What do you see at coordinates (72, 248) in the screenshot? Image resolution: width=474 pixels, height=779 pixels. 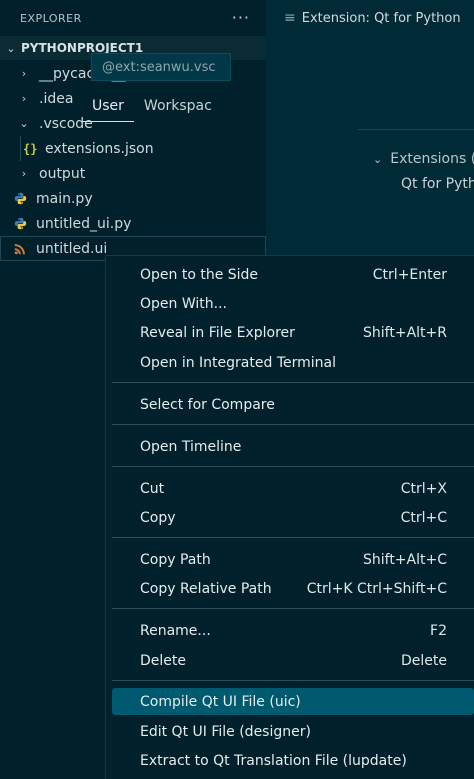 I see `tree-item-label: untitled.ui` at bounding box center [72, 248].